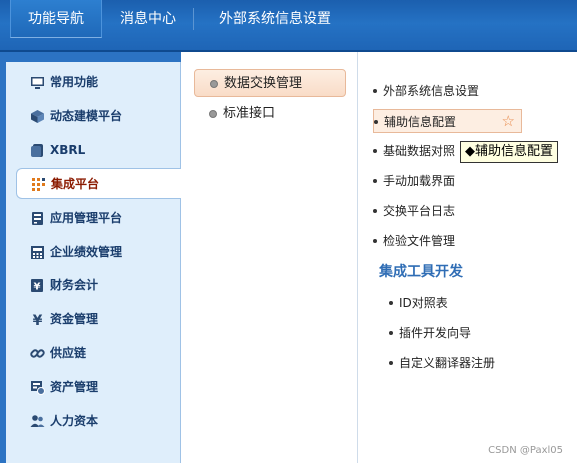 This screenshot has height=463, width=577. Describe the element at coordinates (37, 421) in the screenshot. I see `people-icon` at that location.